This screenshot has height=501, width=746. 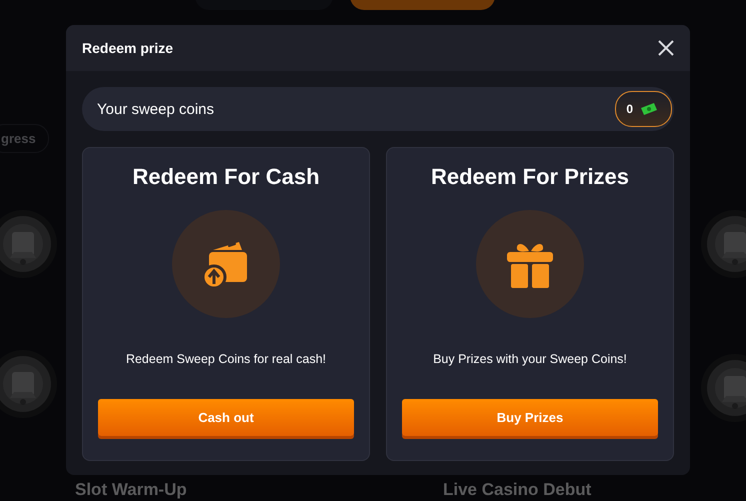 I want to click on card-title: Redeem For Prizes, so click(x=530, y=177).